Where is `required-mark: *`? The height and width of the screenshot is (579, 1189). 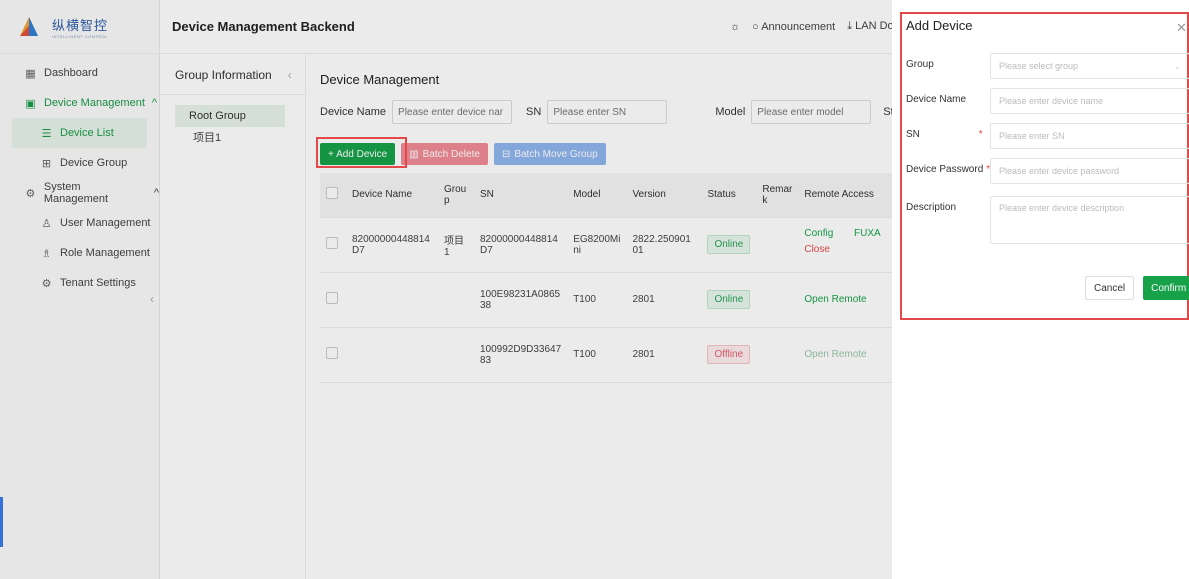 required-mark: * is located at coordinates (980, 134).